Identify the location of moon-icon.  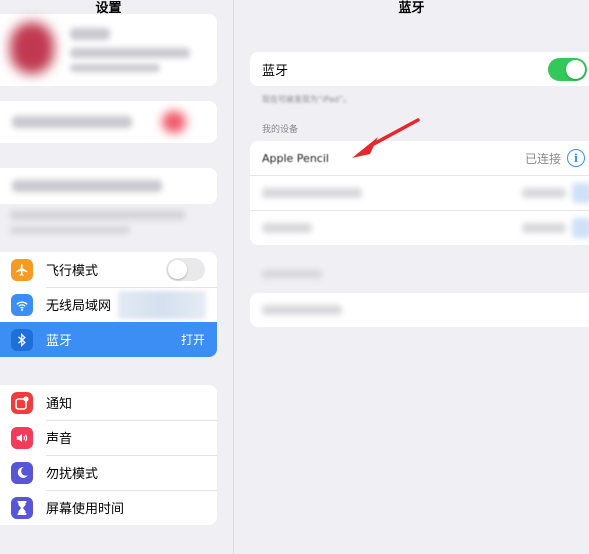
(22, 472).